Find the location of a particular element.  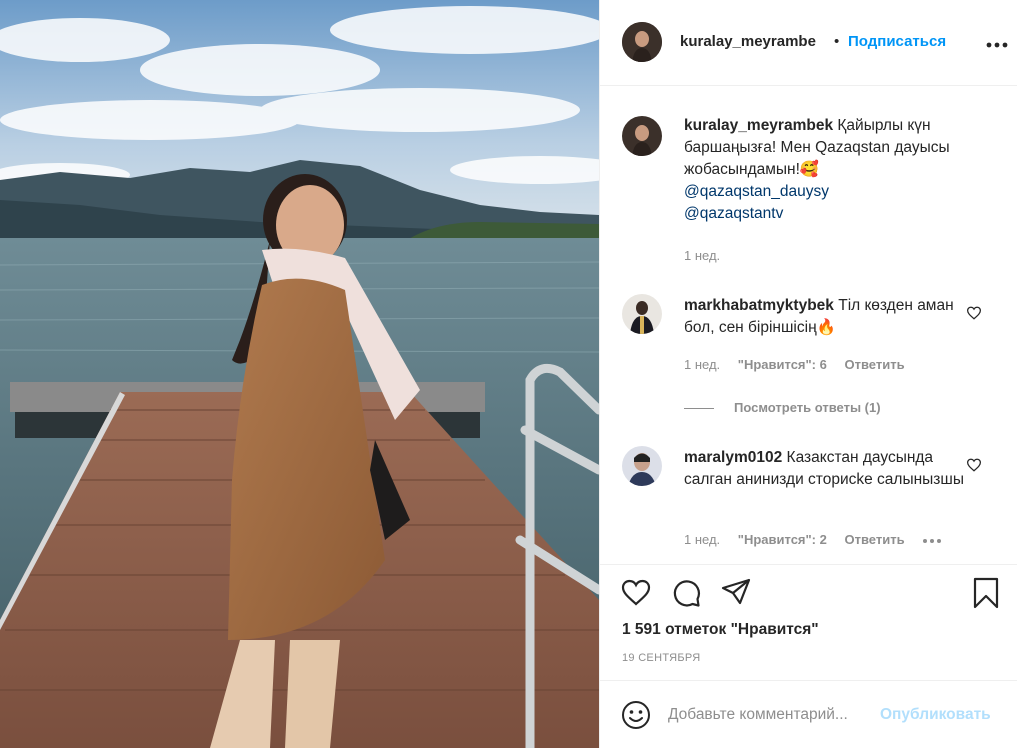

view-replies-button: Посмотреть ответы (1) is located at coordinates (782, 407).